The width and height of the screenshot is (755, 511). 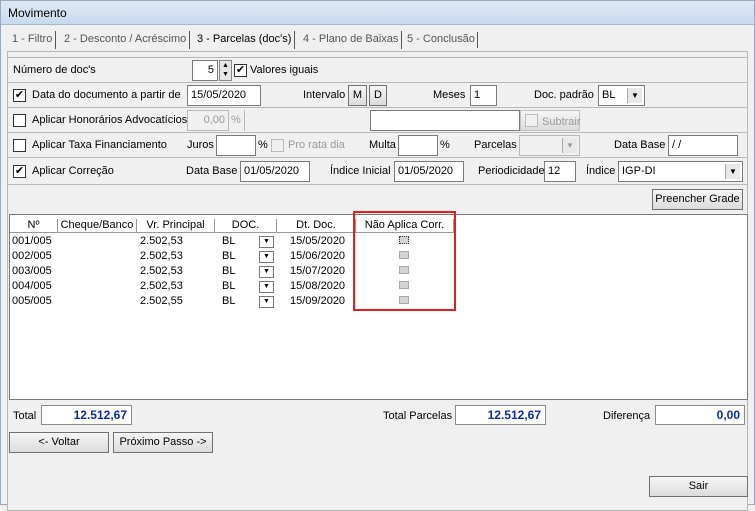 What do you see at coordinates (483, 95) in the screenshot?
I see `meses-input: 1` at bounding box center [483, 95].